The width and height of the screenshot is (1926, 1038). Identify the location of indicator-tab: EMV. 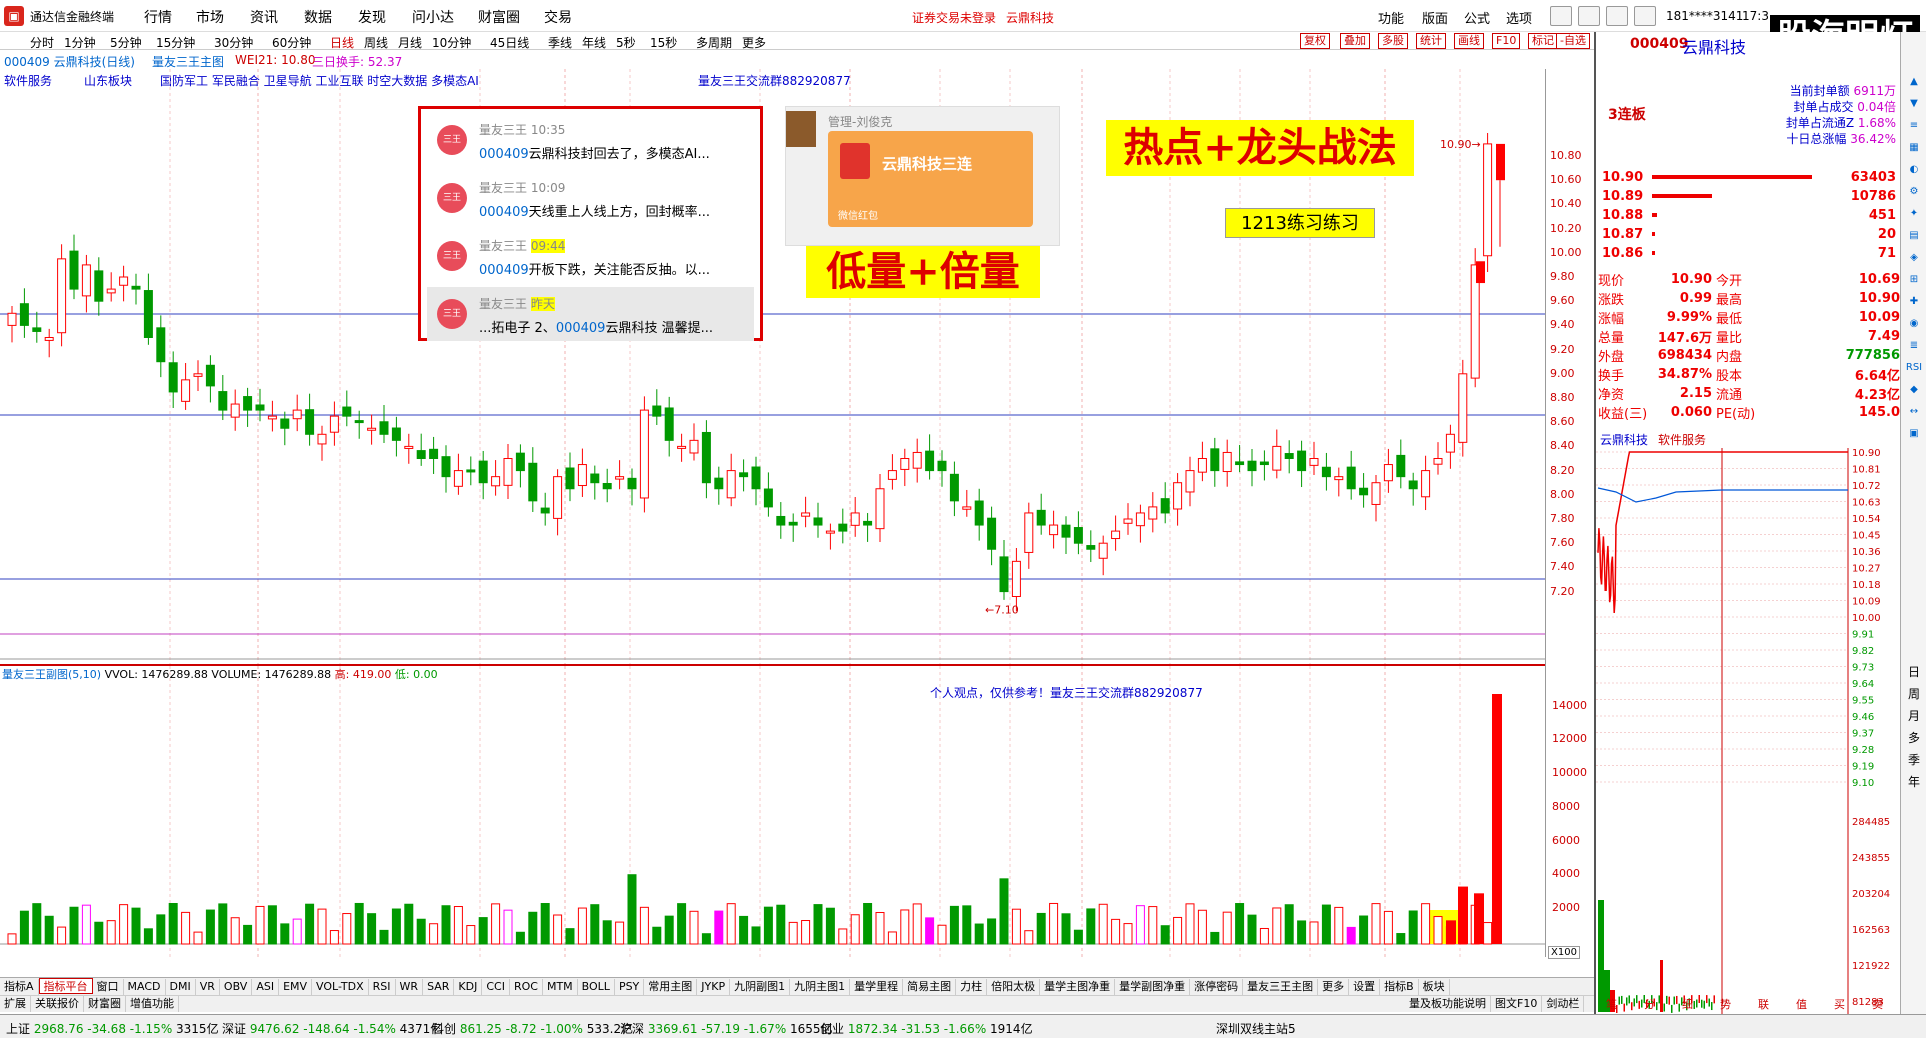
(296, 987).